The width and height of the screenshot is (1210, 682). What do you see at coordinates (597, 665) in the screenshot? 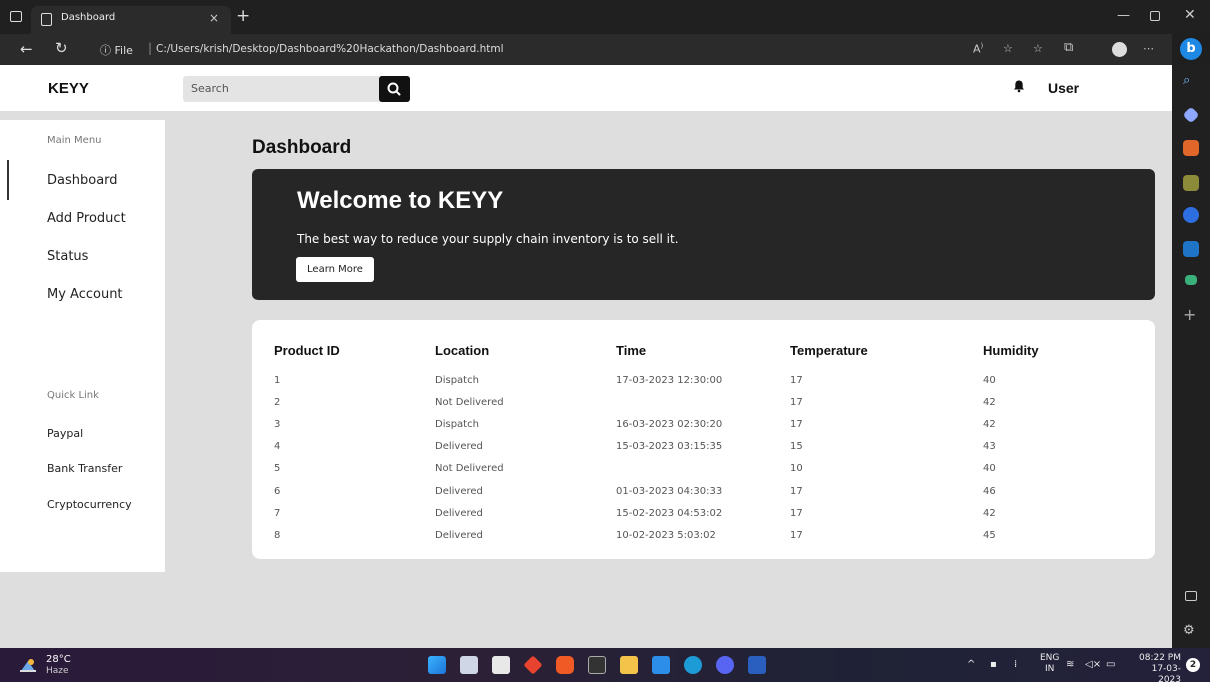
I see `epic-games-icon` at bounding box center [597, 665].